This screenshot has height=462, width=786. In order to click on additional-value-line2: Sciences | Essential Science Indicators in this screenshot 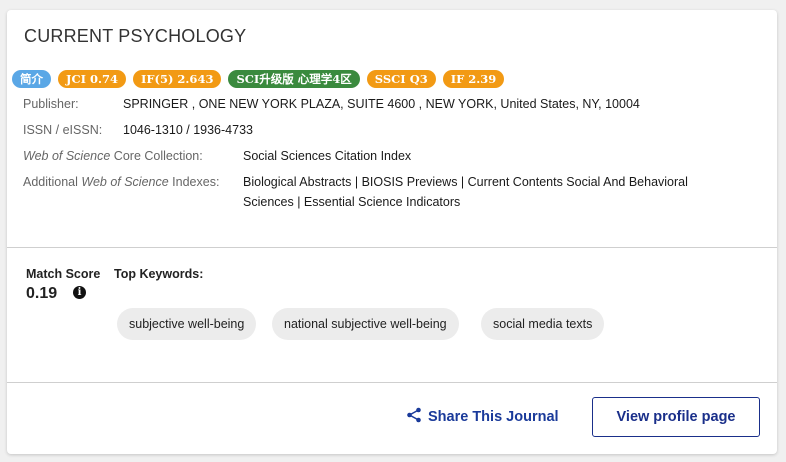, I will do `click(352, 202)`.